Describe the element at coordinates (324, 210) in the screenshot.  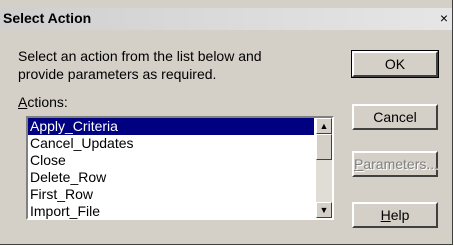
I see `scroll-down-icon: ▼` at that location.